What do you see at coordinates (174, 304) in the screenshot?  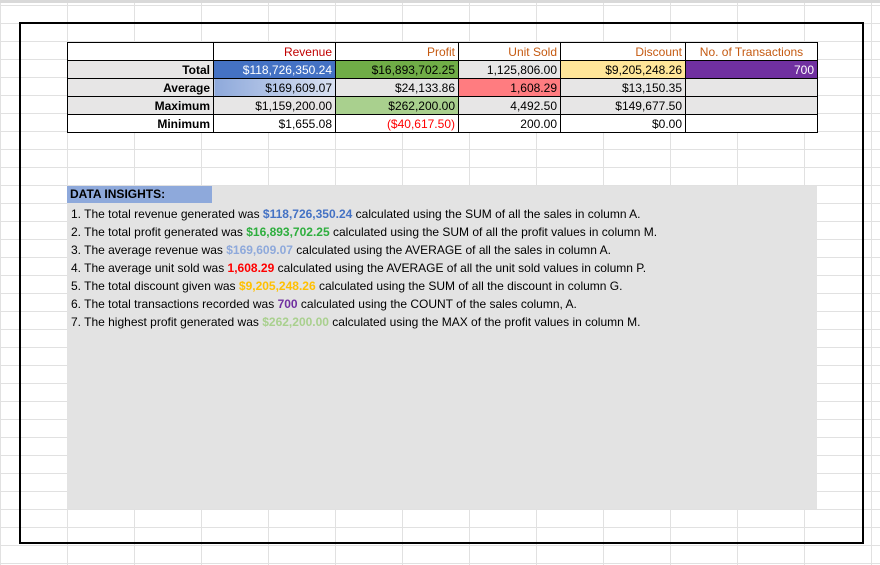 I see `insight-text: 6. The total transactions recorded was` at bounding box center [174, 304].